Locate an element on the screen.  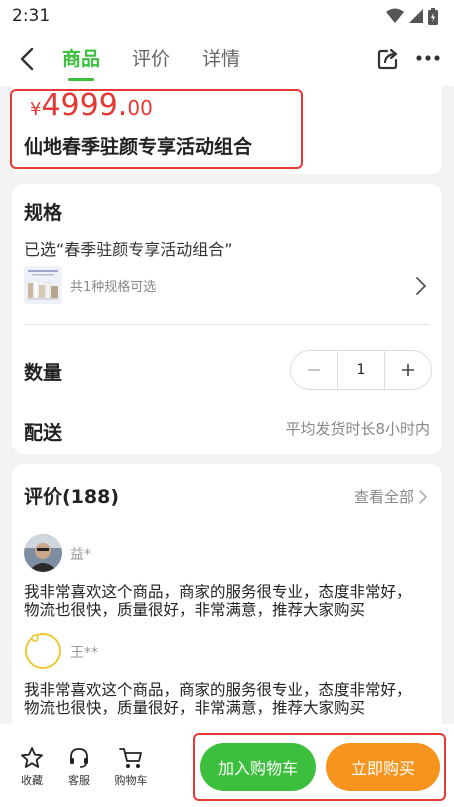
minus-icon is located at coordinates (314, 370).